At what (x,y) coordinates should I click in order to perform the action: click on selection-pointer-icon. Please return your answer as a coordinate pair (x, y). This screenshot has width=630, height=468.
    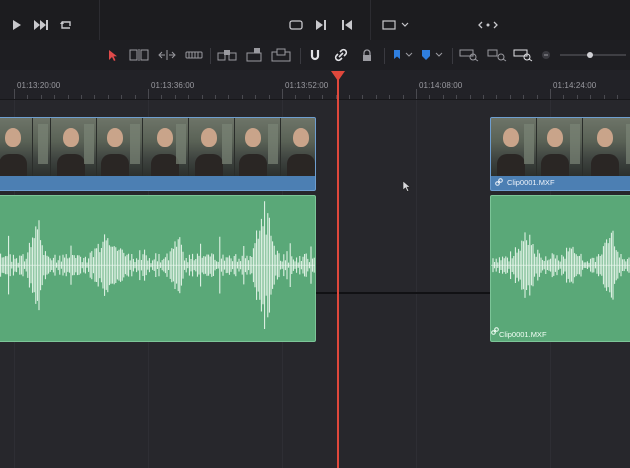
    Looking at the image, I should click on (113, 55).